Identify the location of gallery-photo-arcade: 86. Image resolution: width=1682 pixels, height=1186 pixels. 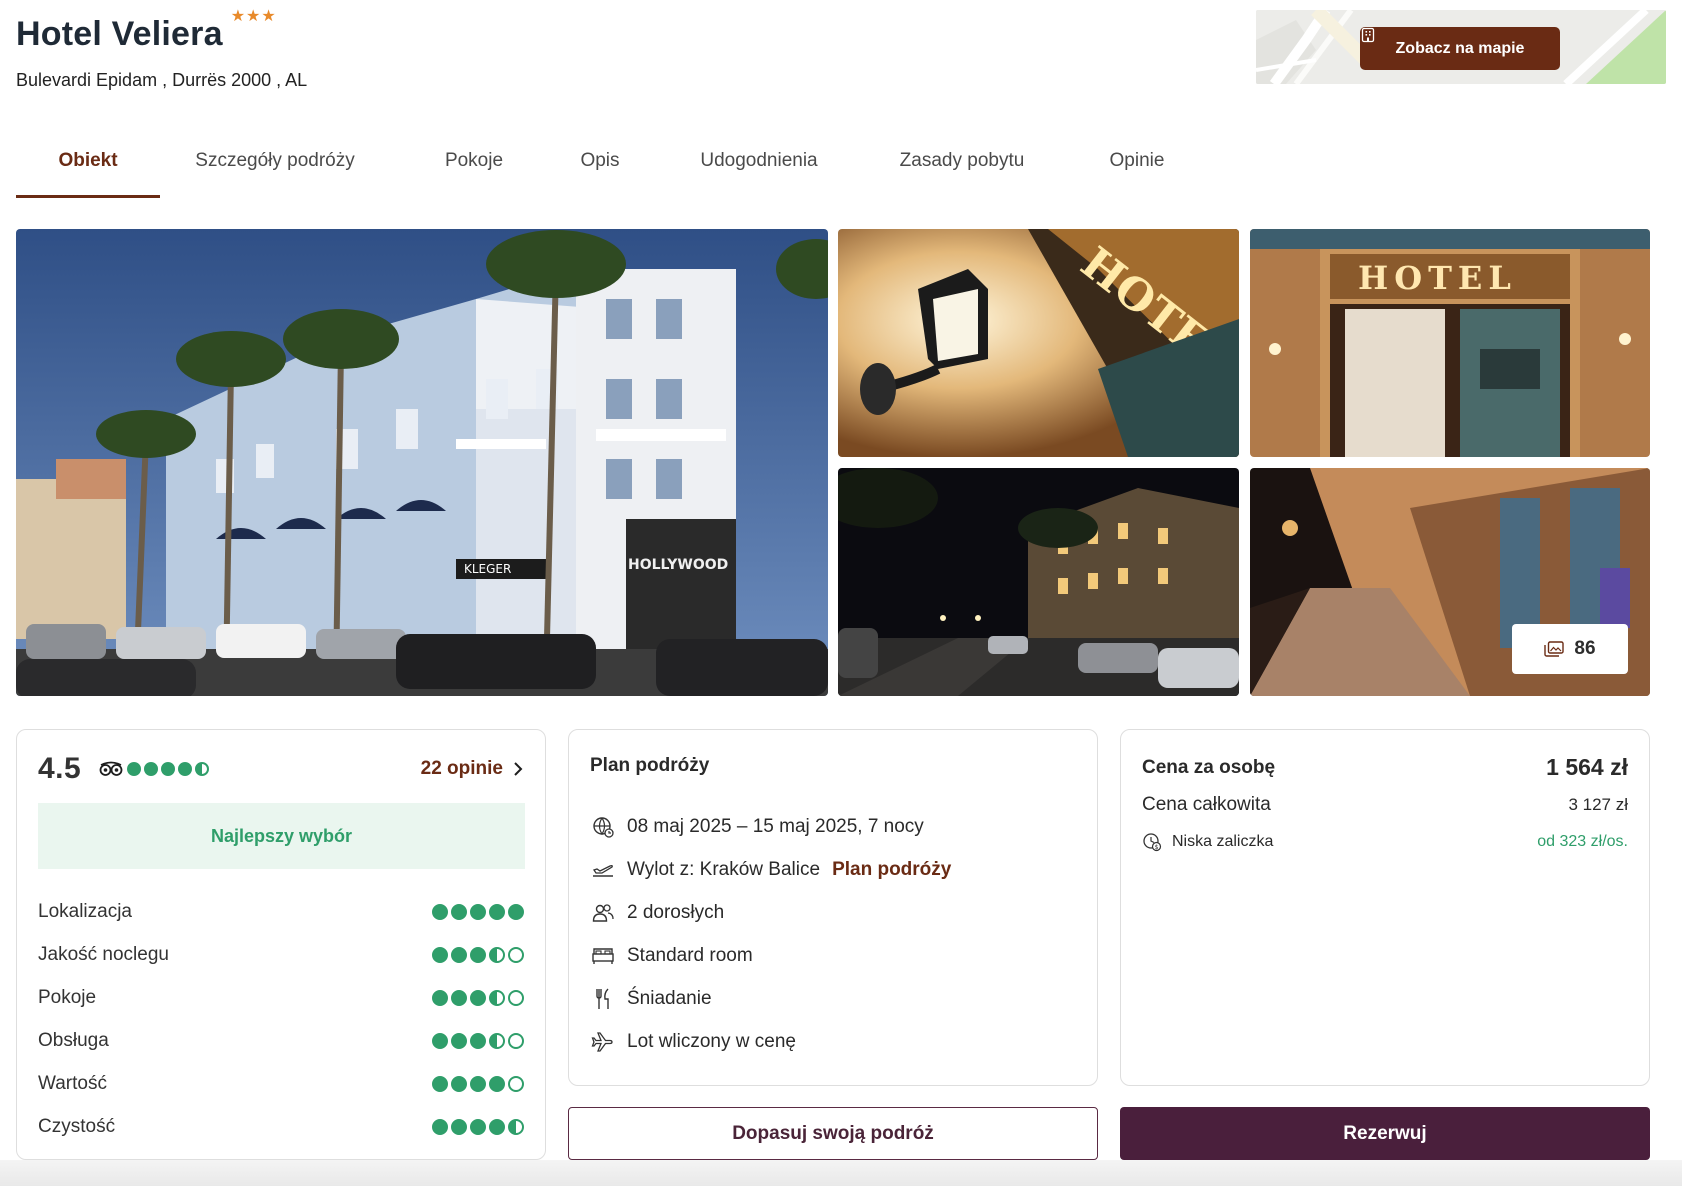
(1450, 582).